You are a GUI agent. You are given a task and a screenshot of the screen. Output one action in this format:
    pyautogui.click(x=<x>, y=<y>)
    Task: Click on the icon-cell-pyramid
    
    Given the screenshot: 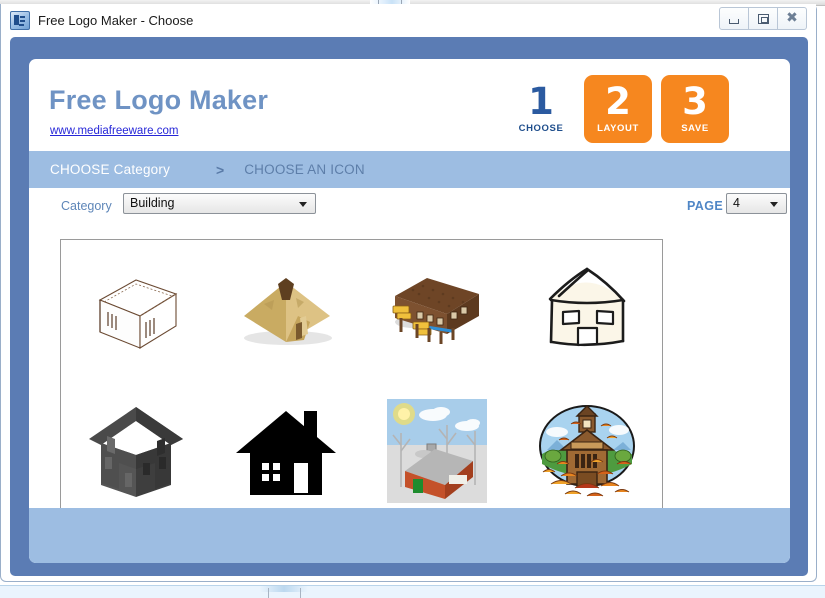 What is the action you would take?
    pyautogui.click(x=286, y=310)
    